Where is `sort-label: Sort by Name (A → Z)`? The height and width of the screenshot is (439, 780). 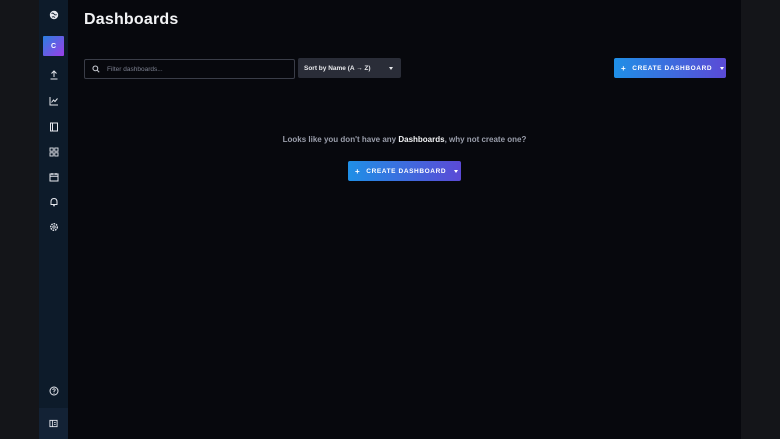
sort-label: Sort by Name (A → Z) is located at coordinates (337, 68).